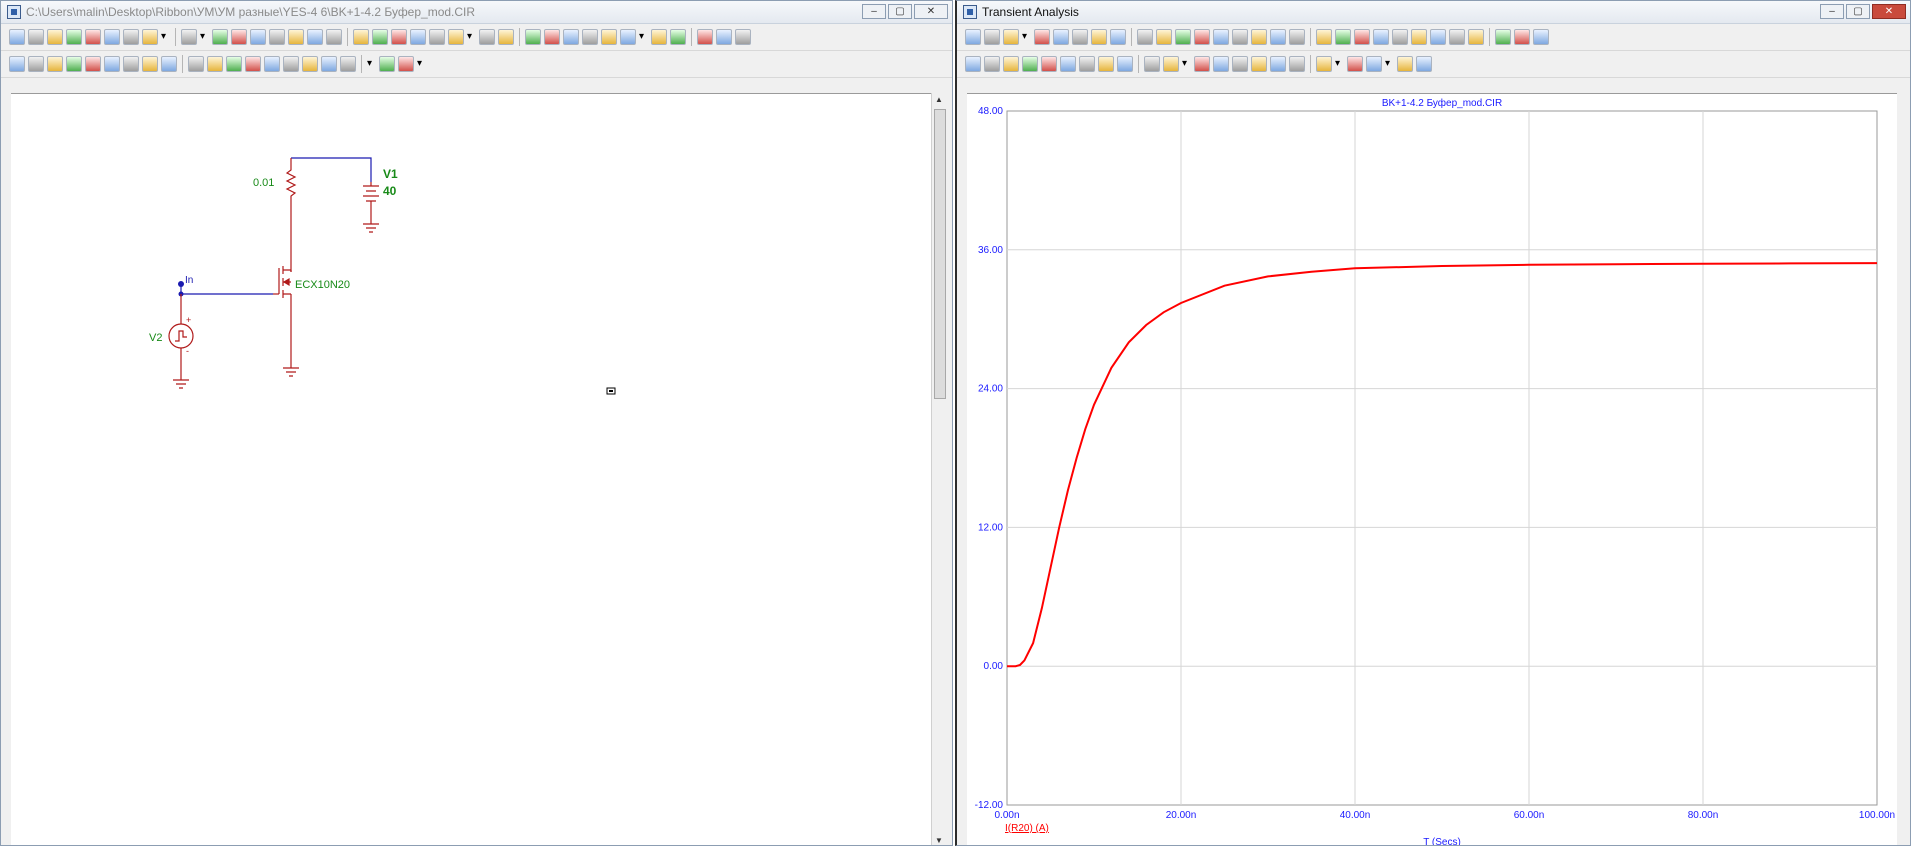 The image size is (1911, 846). Describe the element at coordinates (1118, 37) in the screenshot. I see `cursor3-icon` at that location.